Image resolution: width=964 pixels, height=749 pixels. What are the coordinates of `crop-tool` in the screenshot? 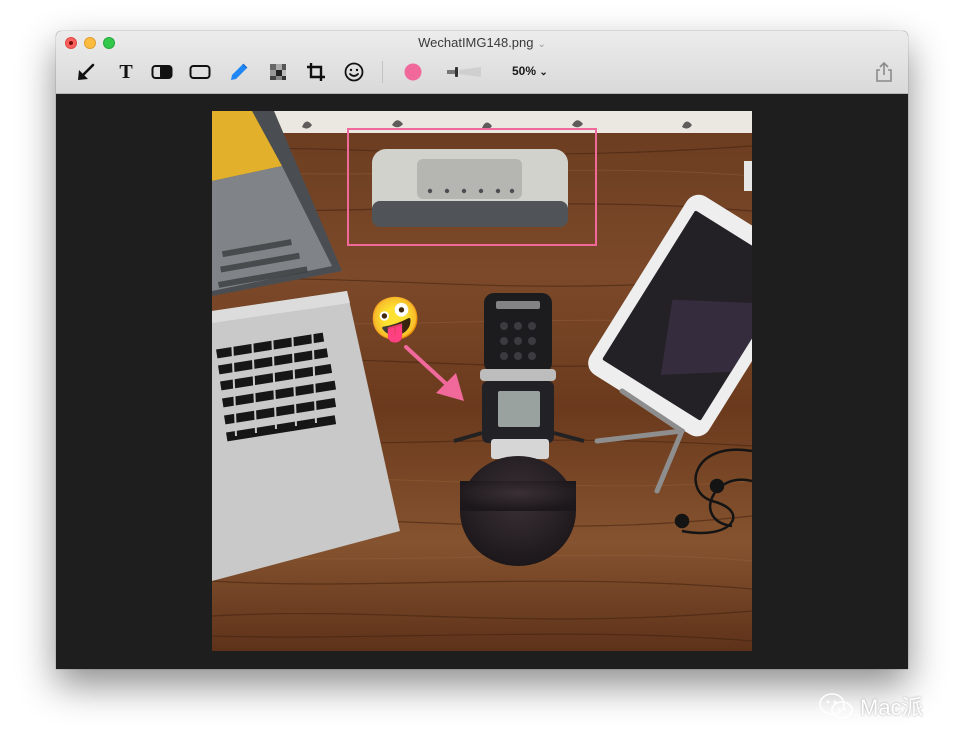 It's located at (316, 72).